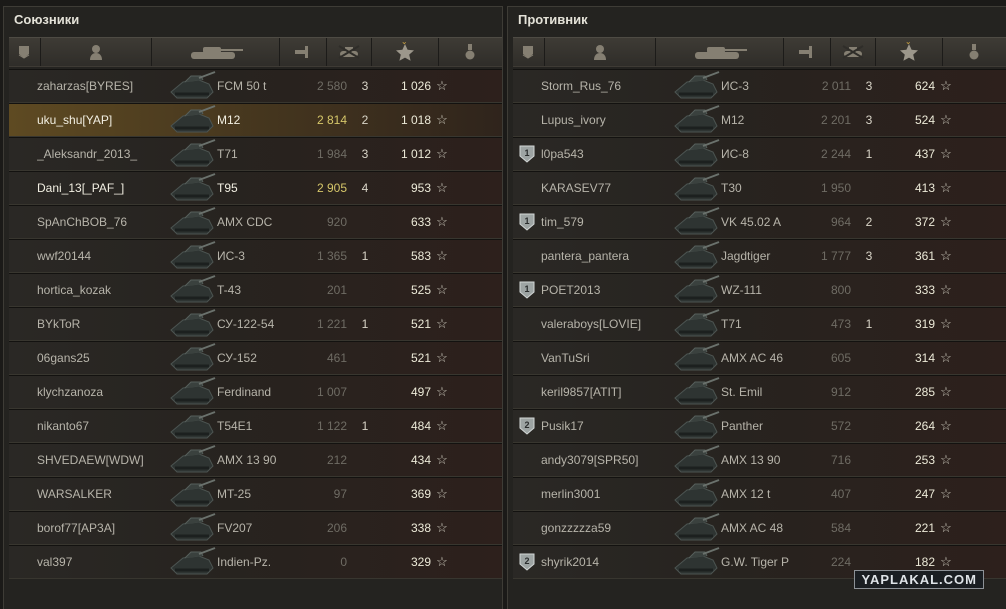 The height and width of the screenshot is (609, 1006). I want to click on kills-header-icon, so click(853, 52).